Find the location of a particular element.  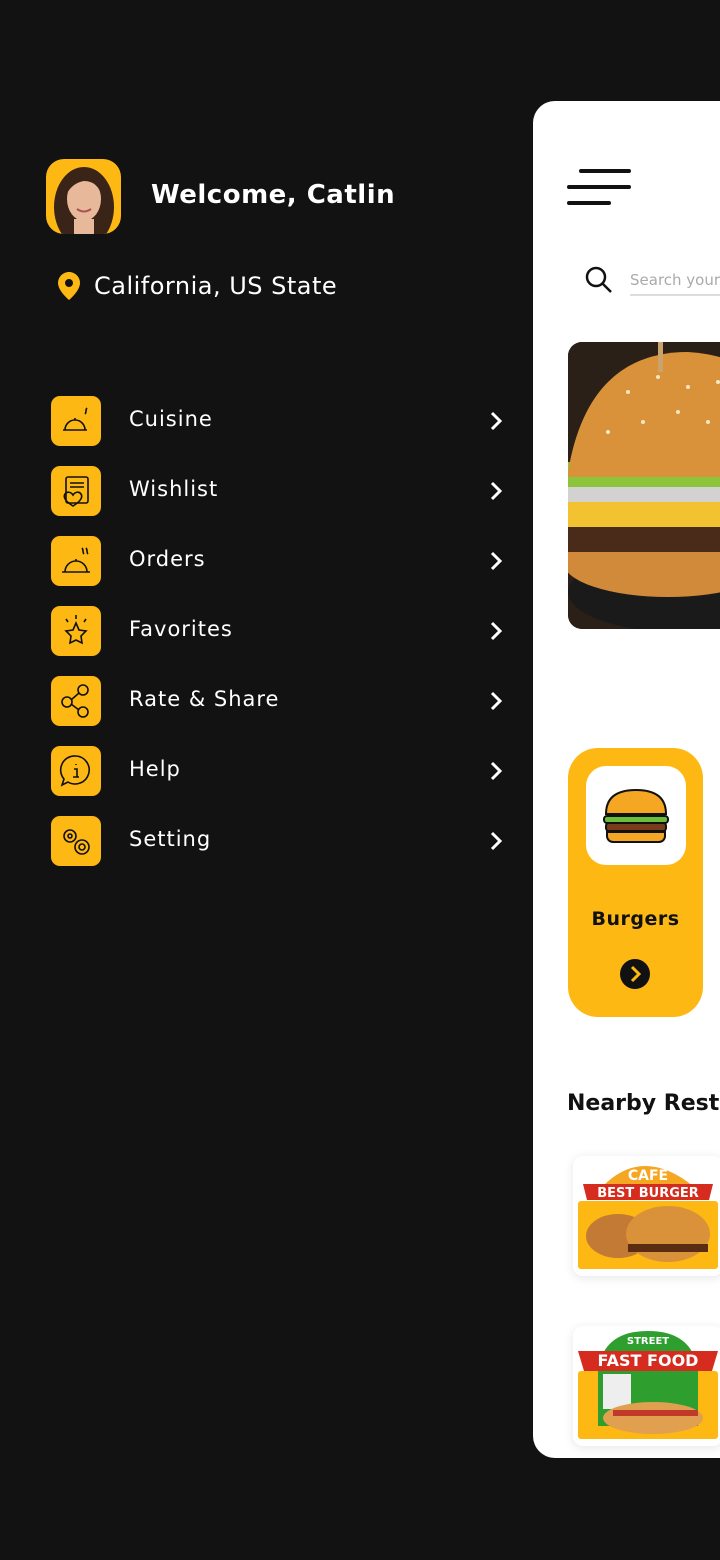

best-burger-logo: CAFE BEST BURGER is located at coordinates (648, 1217).